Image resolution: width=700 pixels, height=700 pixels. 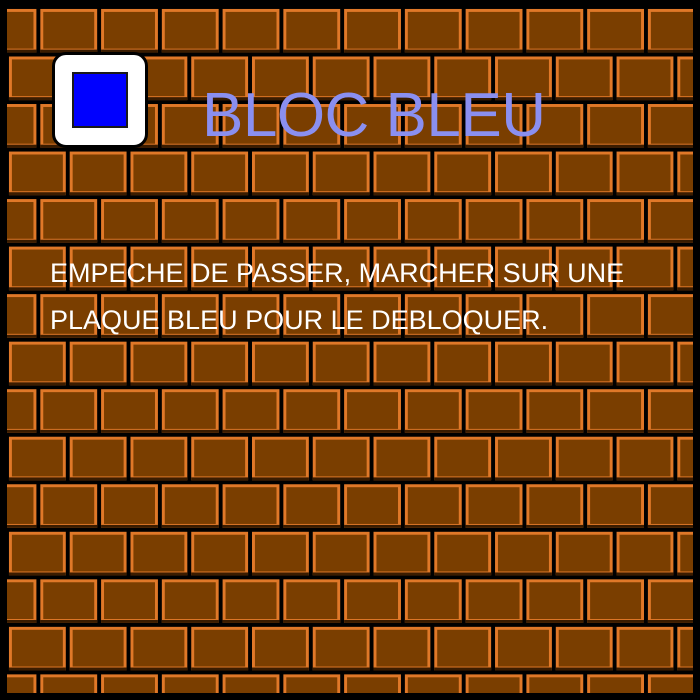 What do you see at coordinates (374, 115) in the screenshot?
I see `block-title: BLOC BLEU` at bounding box center [374, 115].